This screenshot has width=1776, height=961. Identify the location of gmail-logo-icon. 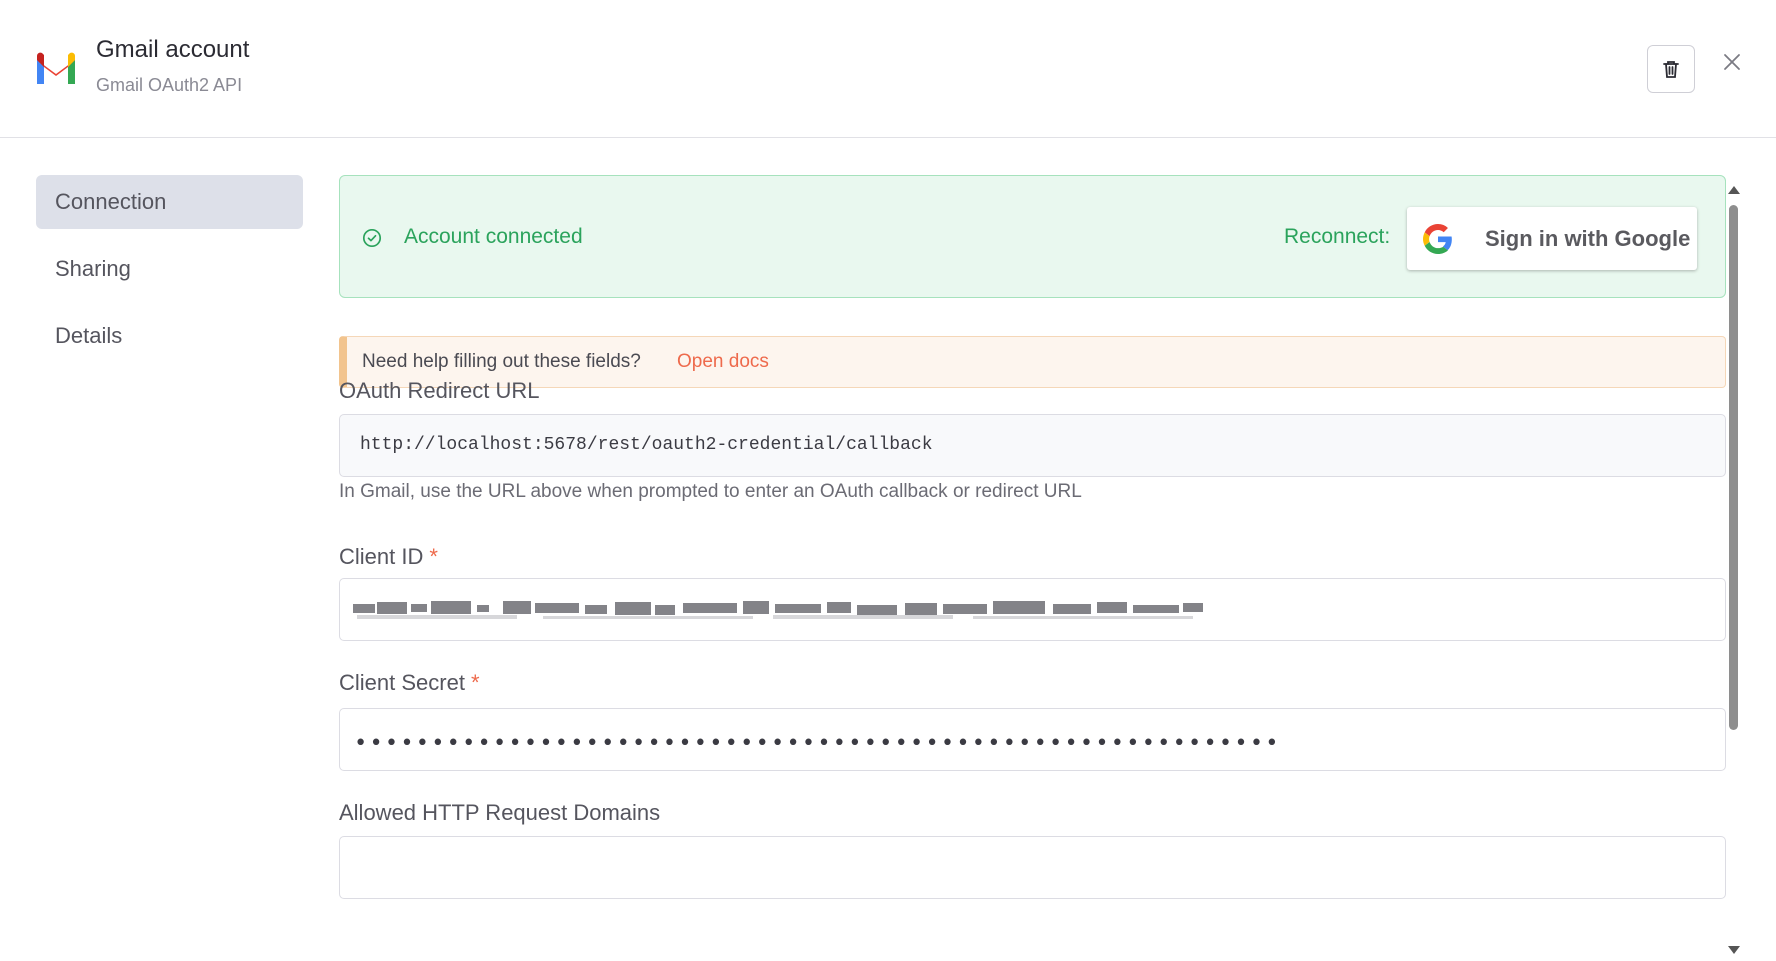
(56, 68).